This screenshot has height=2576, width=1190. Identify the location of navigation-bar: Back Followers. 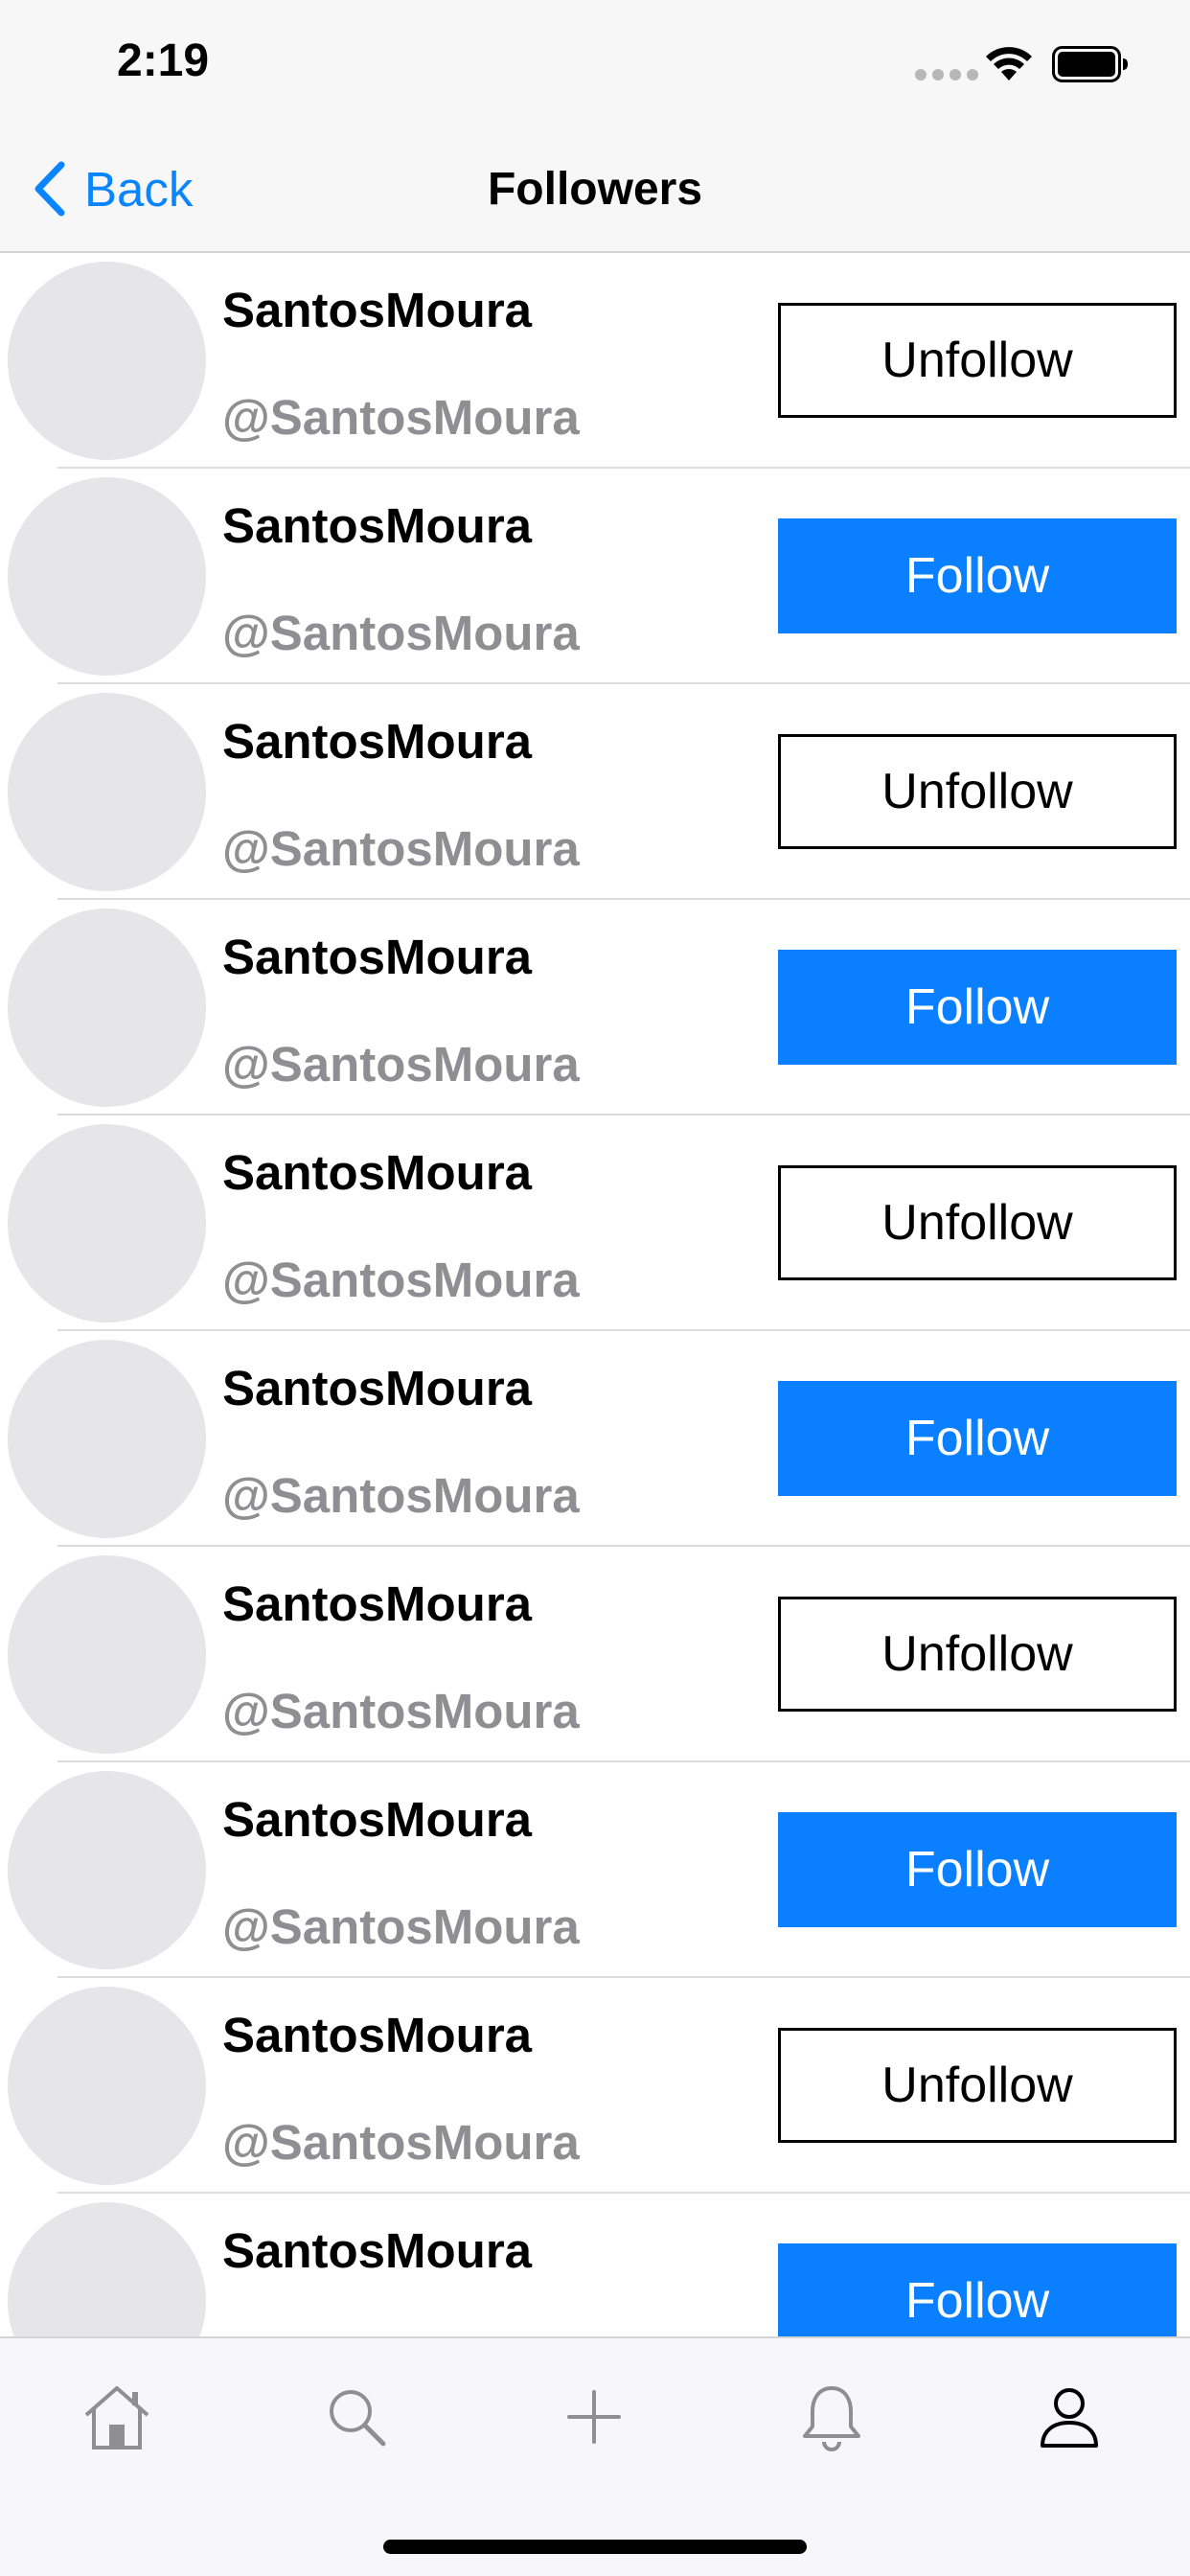
(595, 189).